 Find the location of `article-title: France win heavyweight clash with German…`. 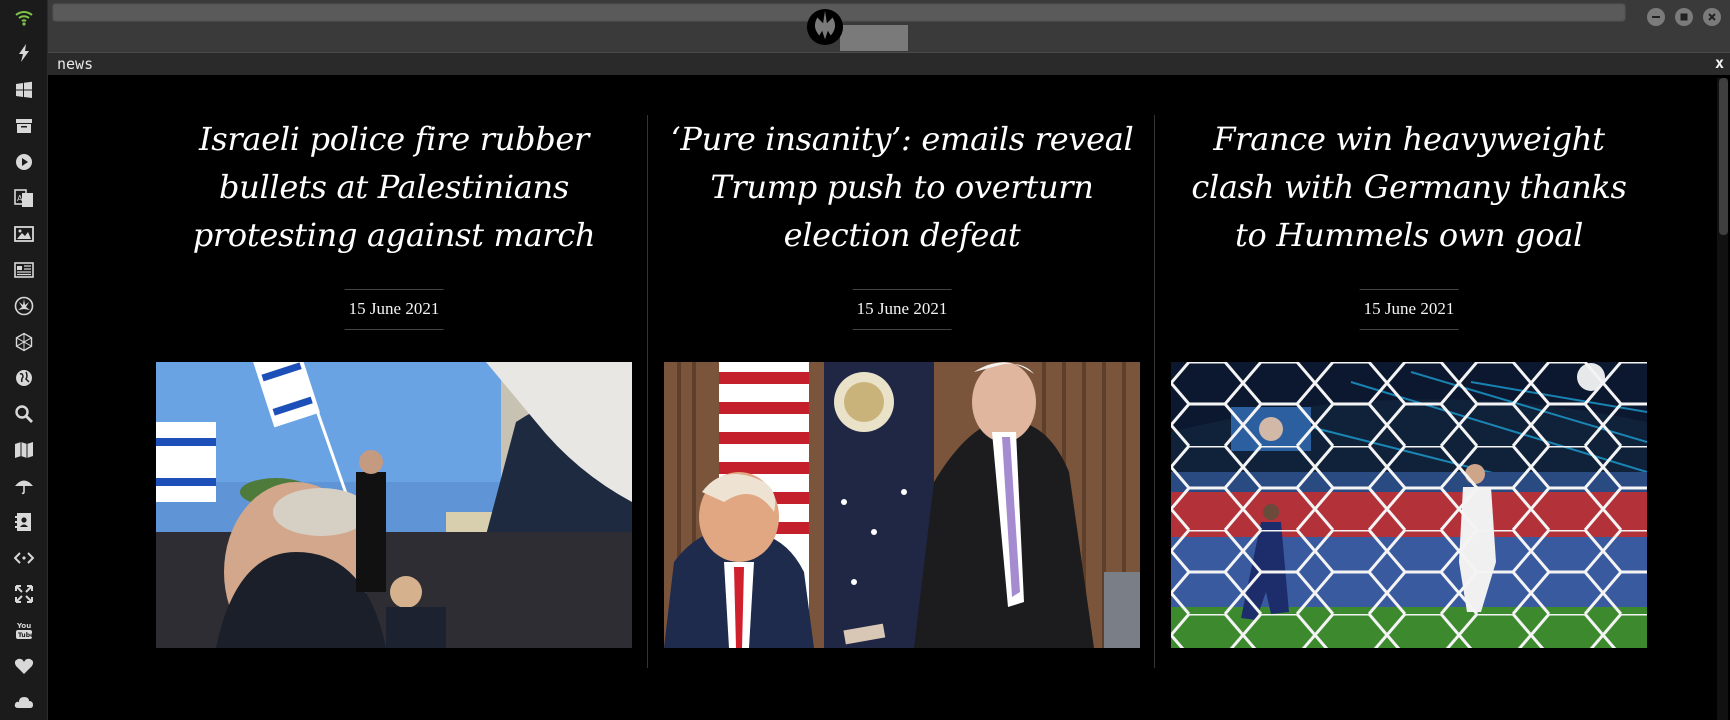

article-title: France win heavyweight clash with German… is located at coordinates (1409, 187).